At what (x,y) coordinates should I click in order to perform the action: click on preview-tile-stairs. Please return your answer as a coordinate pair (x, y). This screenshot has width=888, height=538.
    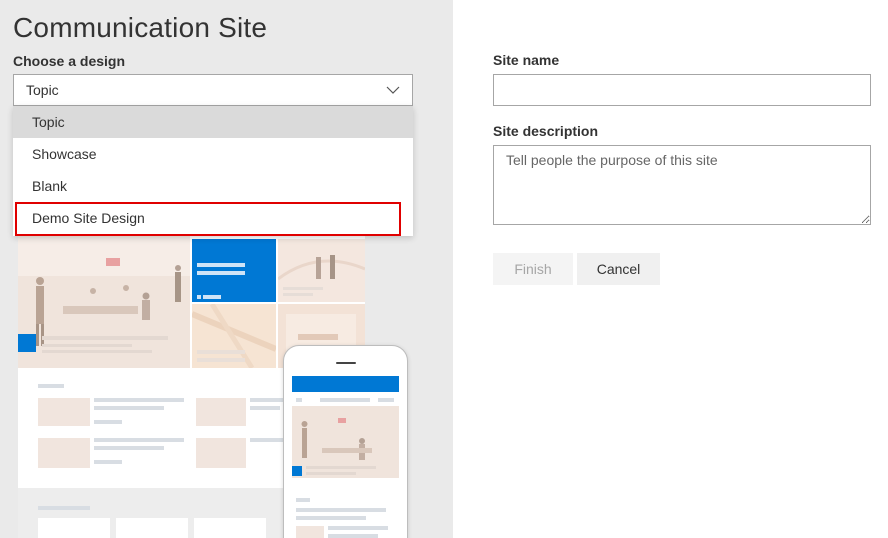
    Looking at the image, I should click on (321, 270).